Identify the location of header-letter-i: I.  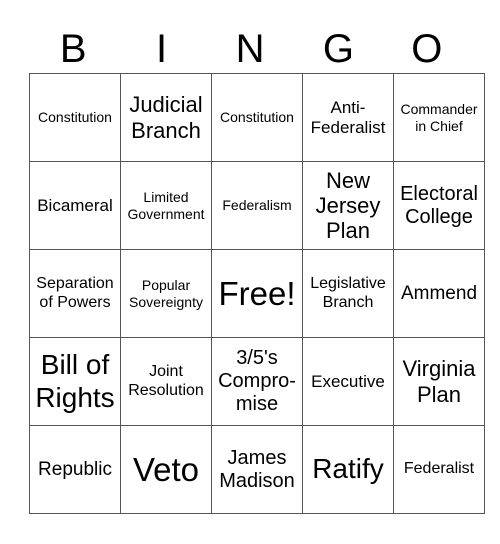
(162, 49).